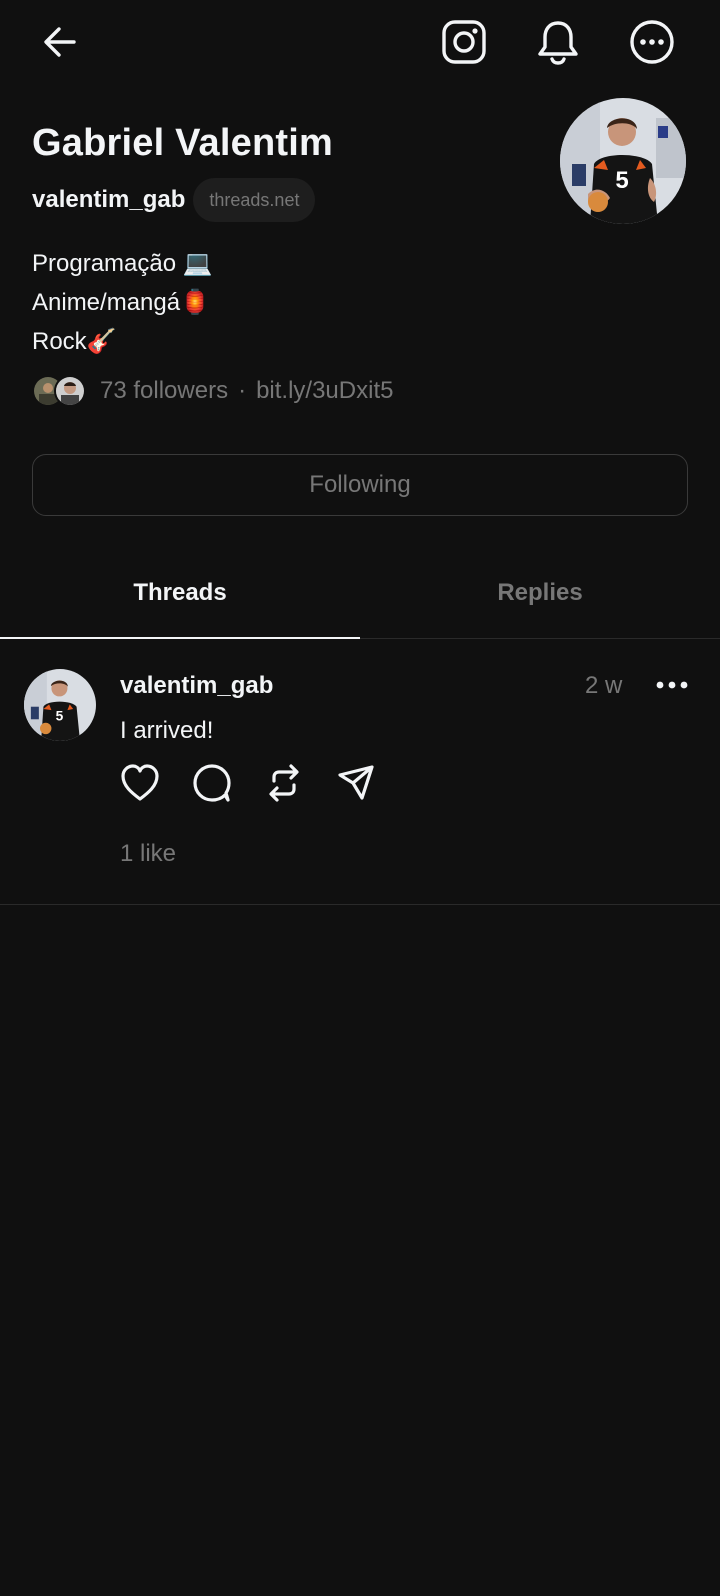 This screenshot has width=720, height=1596. I want to click on post-more-icon, so click(672, 685).